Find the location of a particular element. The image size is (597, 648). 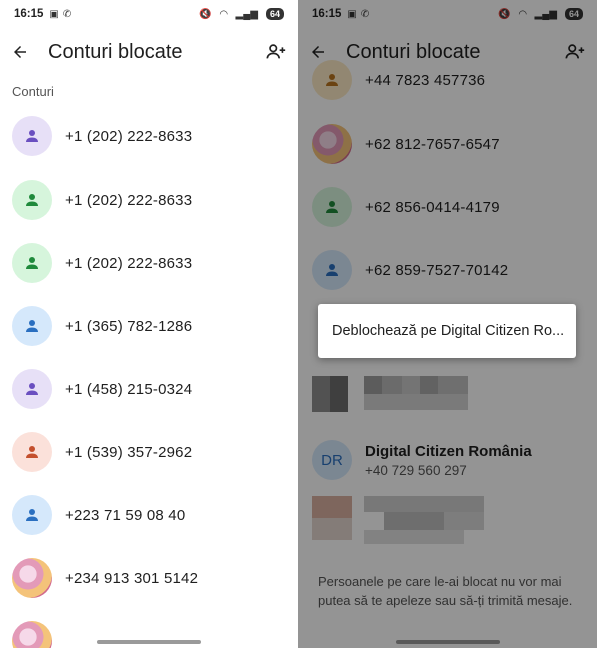

list-item: +1 (539) 357-2962 is located at coordinates (155, 452).